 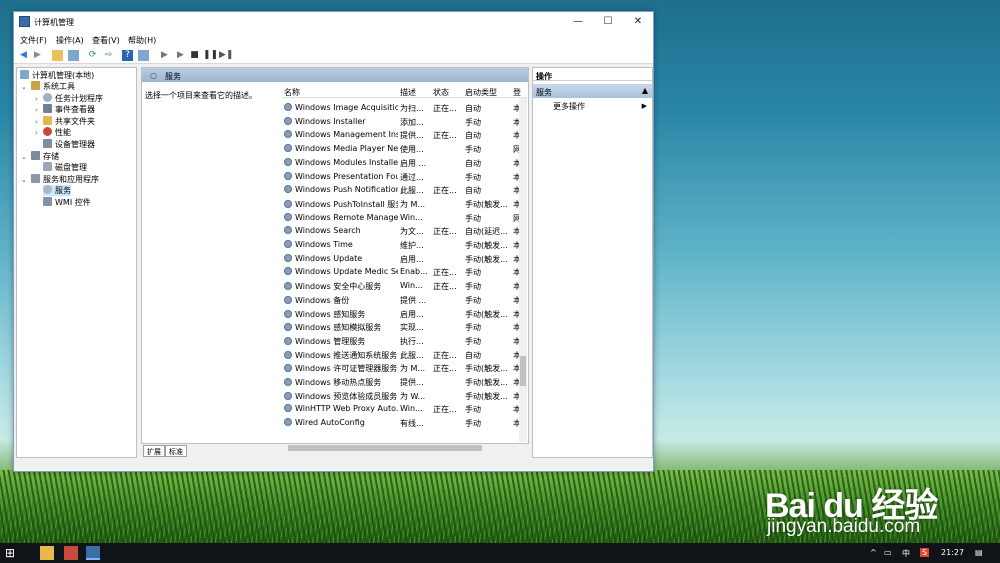 What do you see at coordinates (402, 382) in the screenshot?
I see `table-row: Windows 移动热点服务 提供... 手动(触发... 本` at bounding box center [402, 382].